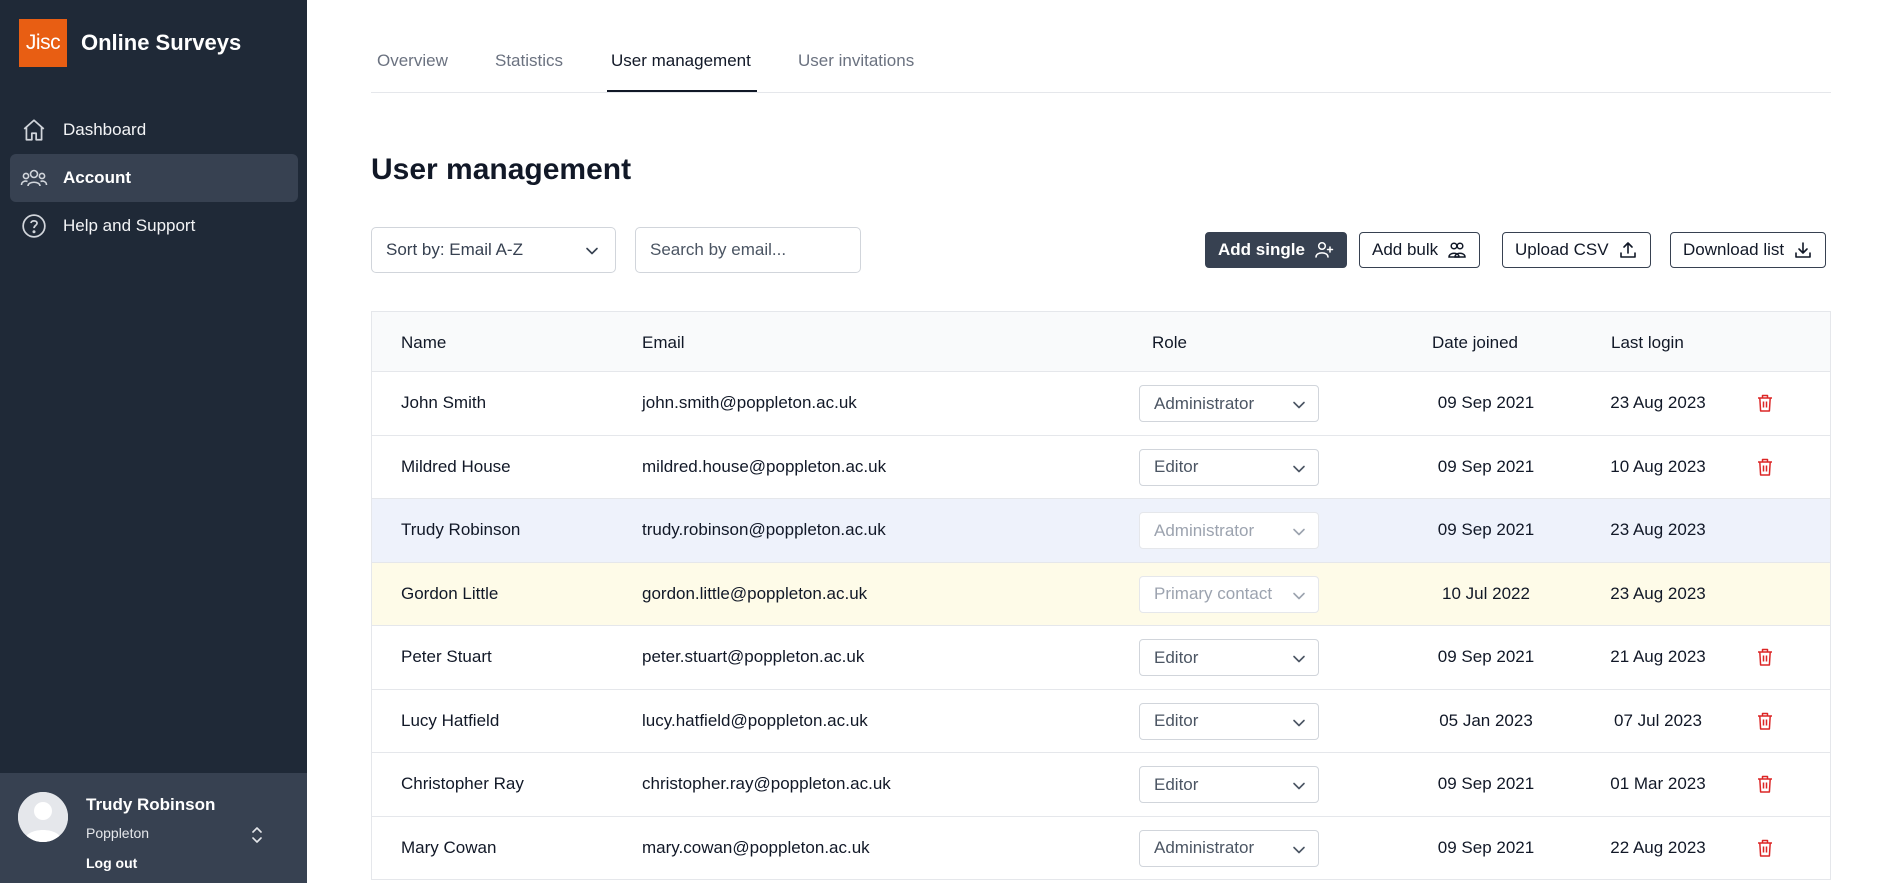 Image resolution: width=1894 pixels, height=883 pixels. What do you see at coordinates (34, 226) in the screenshot?
I see `question-circle-icon` at bounding box center [34, 226].